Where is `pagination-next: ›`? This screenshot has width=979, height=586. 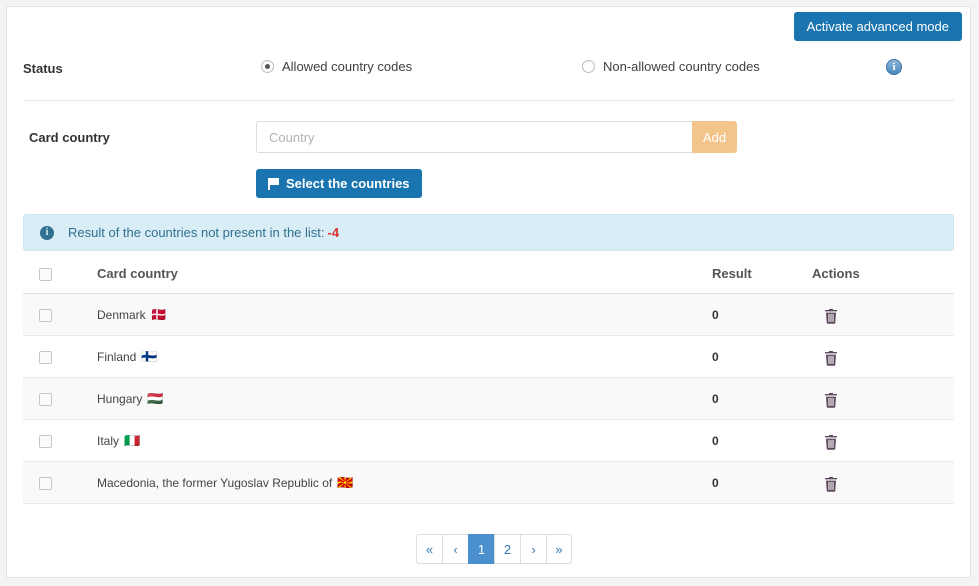 pagination-next: › is located at coordinates (533, 549).